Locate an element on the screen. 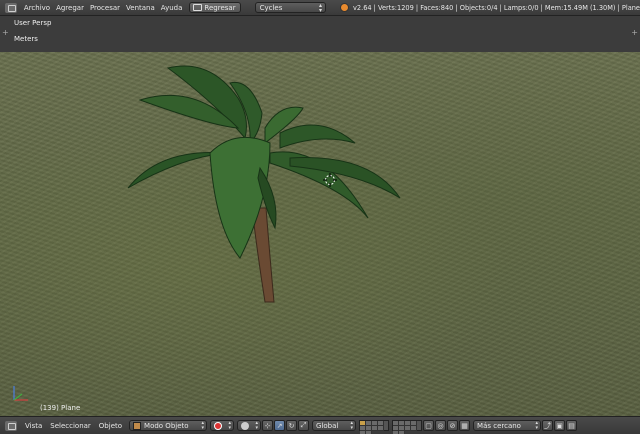  snap-target-value: Más cercano is located at coordinates (499, 425).